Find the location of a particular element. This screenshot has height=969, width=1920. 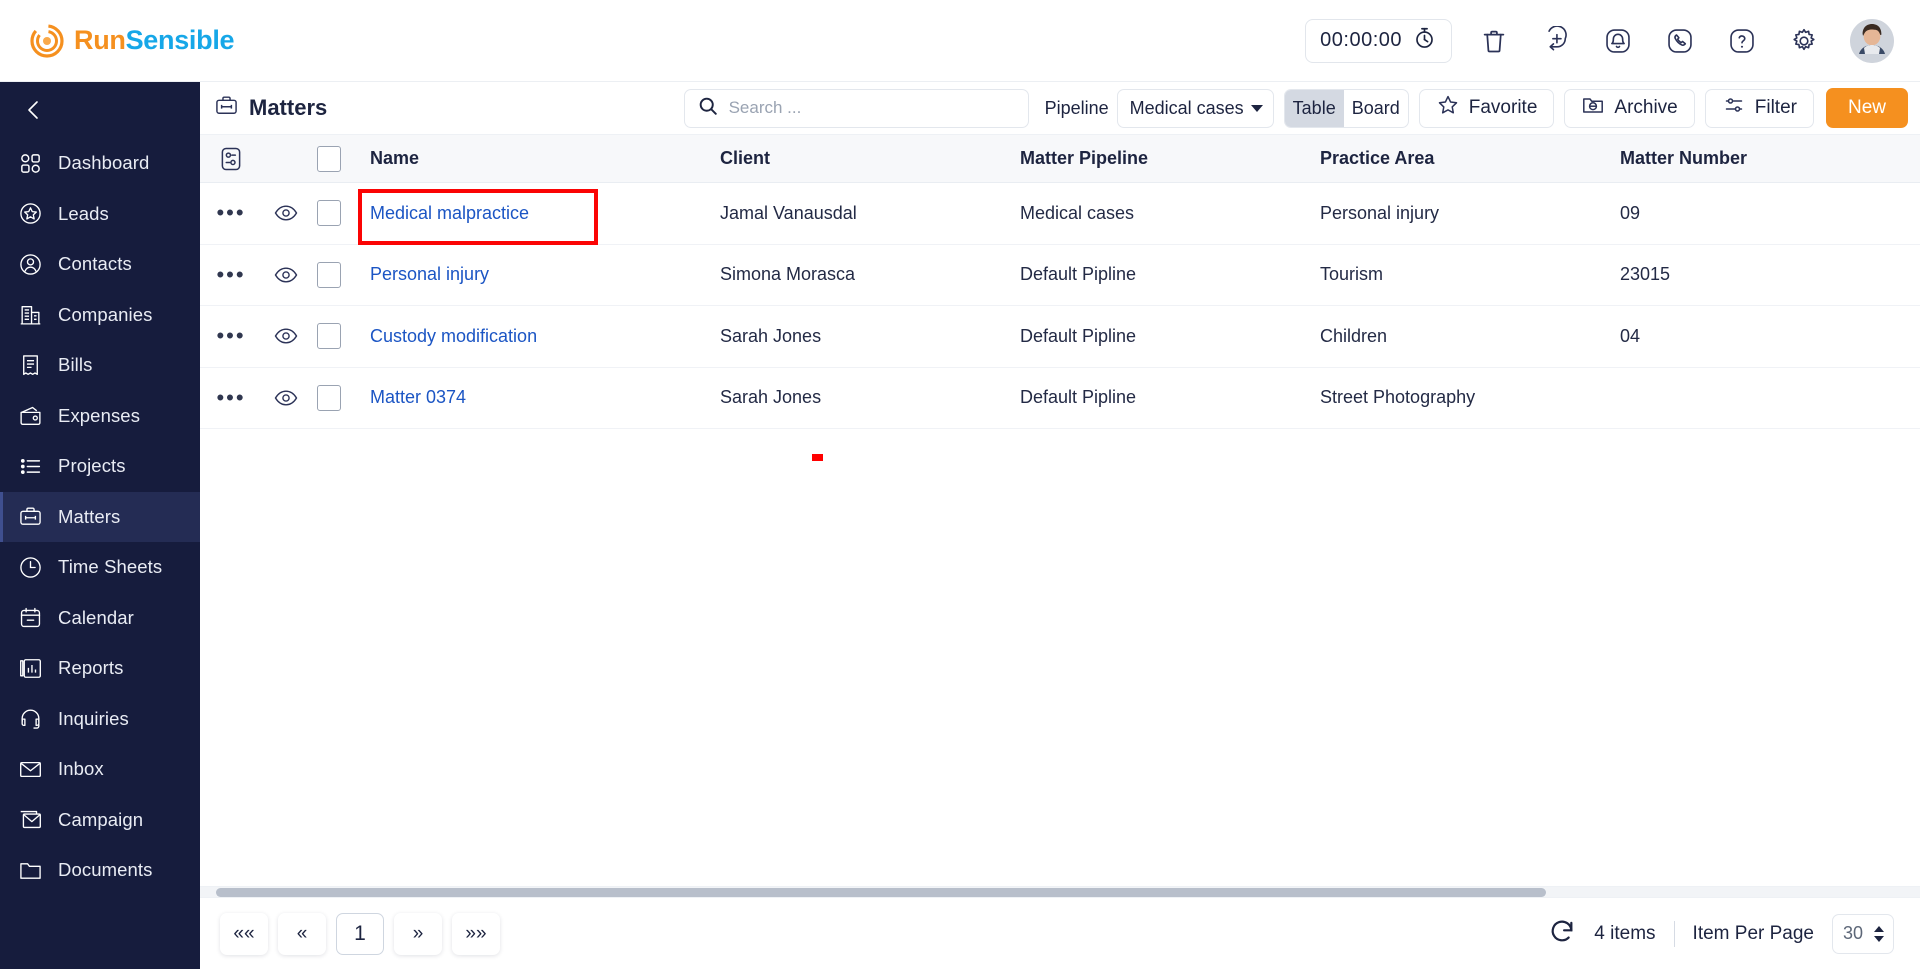

archive-button: Archive is located at coordinates (1629, 108).